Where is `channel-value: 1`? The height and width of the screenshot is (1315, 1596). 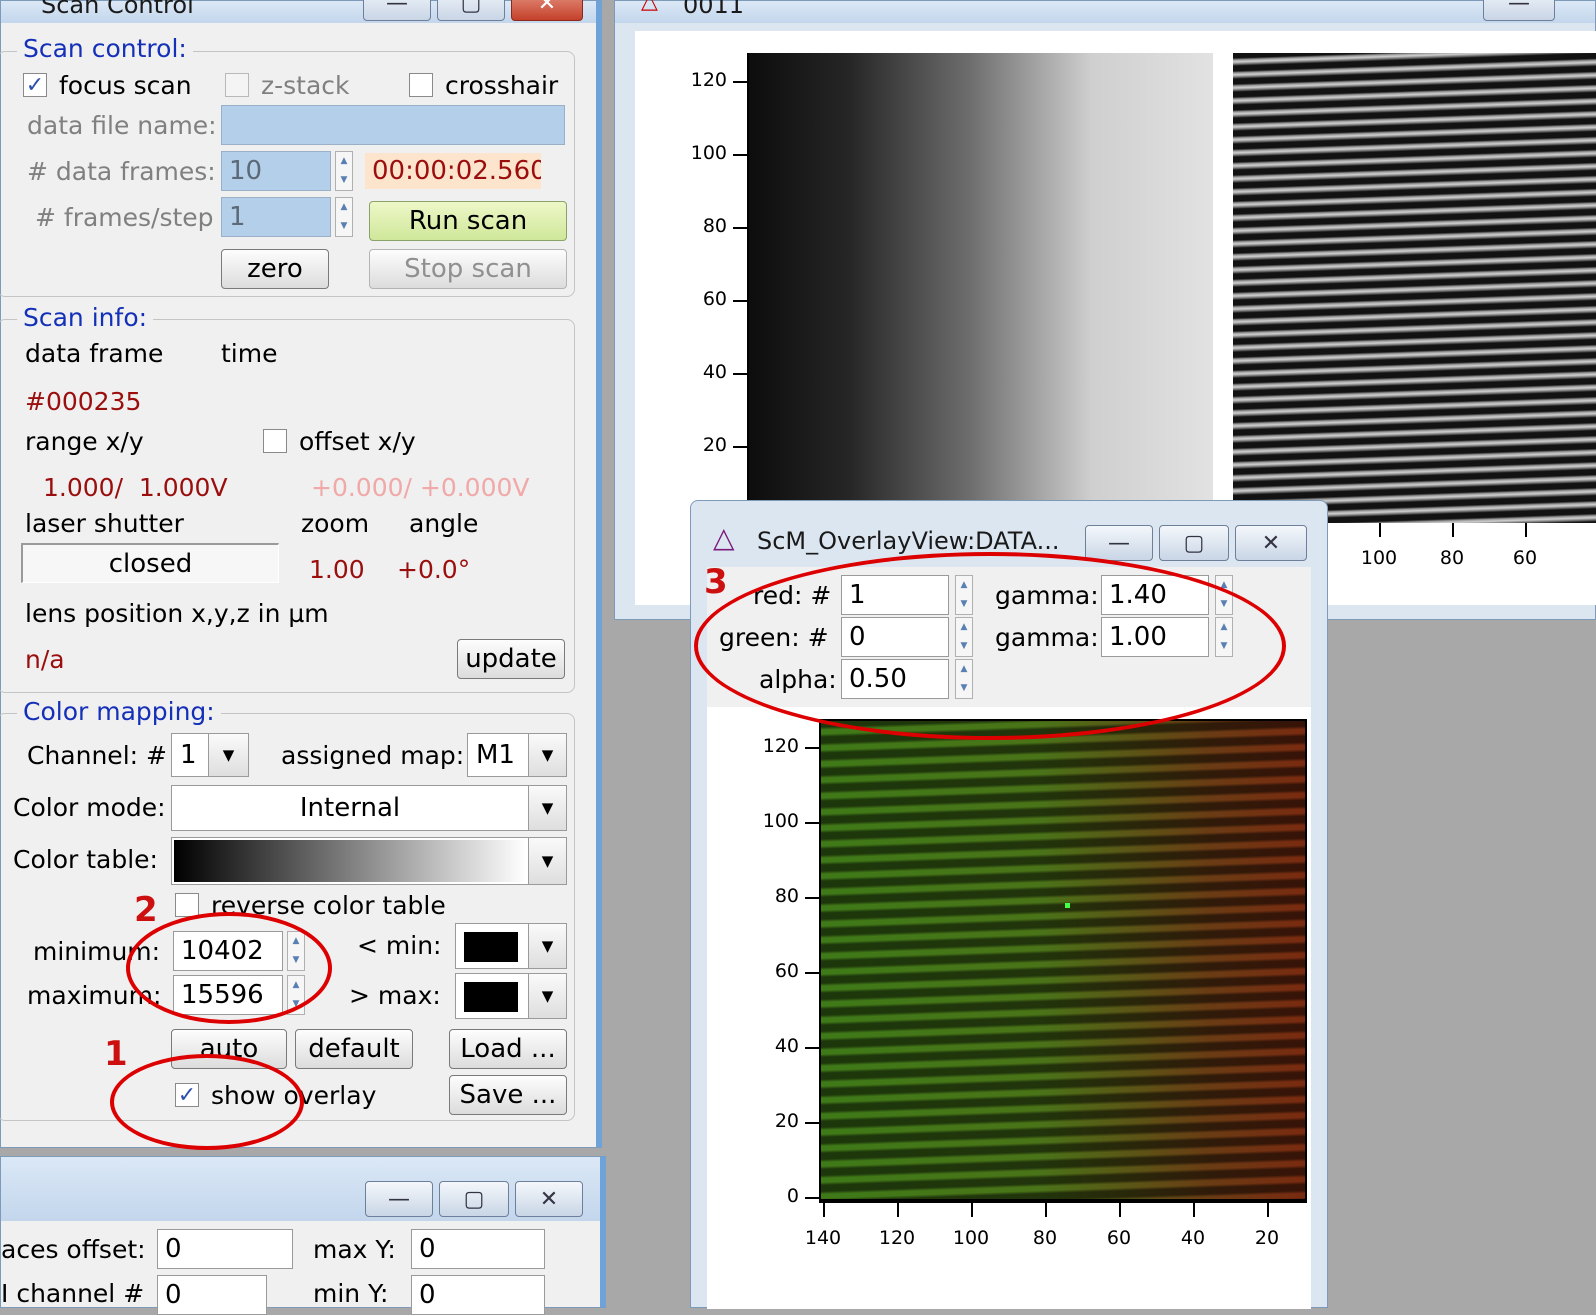 channel-value: 1 is located at coordinates (188, 755).